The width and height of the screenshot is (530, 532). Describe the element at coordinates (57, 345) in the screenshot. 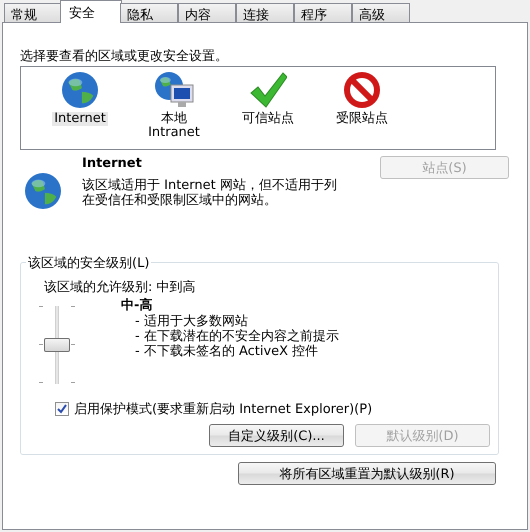

I see `slider-thumb` at that location.